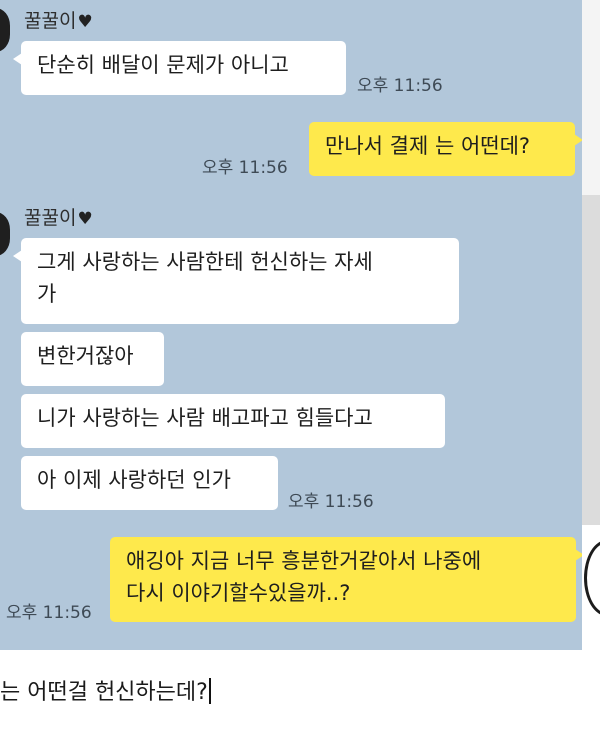 Image resolution: width=600 pixels, height=732 pixels. Describe the element at coordinates (205, 262) in the screenshot. I see `message-text-line: 그게 사랑하는 사람한테 헌신하는 자세` at that location.